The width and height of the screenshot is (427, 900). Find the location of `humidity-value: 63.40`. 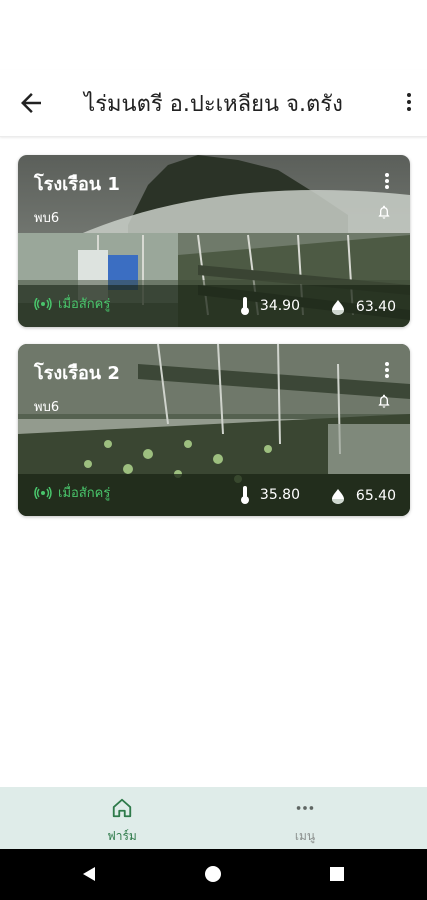

humidity-value: 63.40 is located at coordinates (375, 307).